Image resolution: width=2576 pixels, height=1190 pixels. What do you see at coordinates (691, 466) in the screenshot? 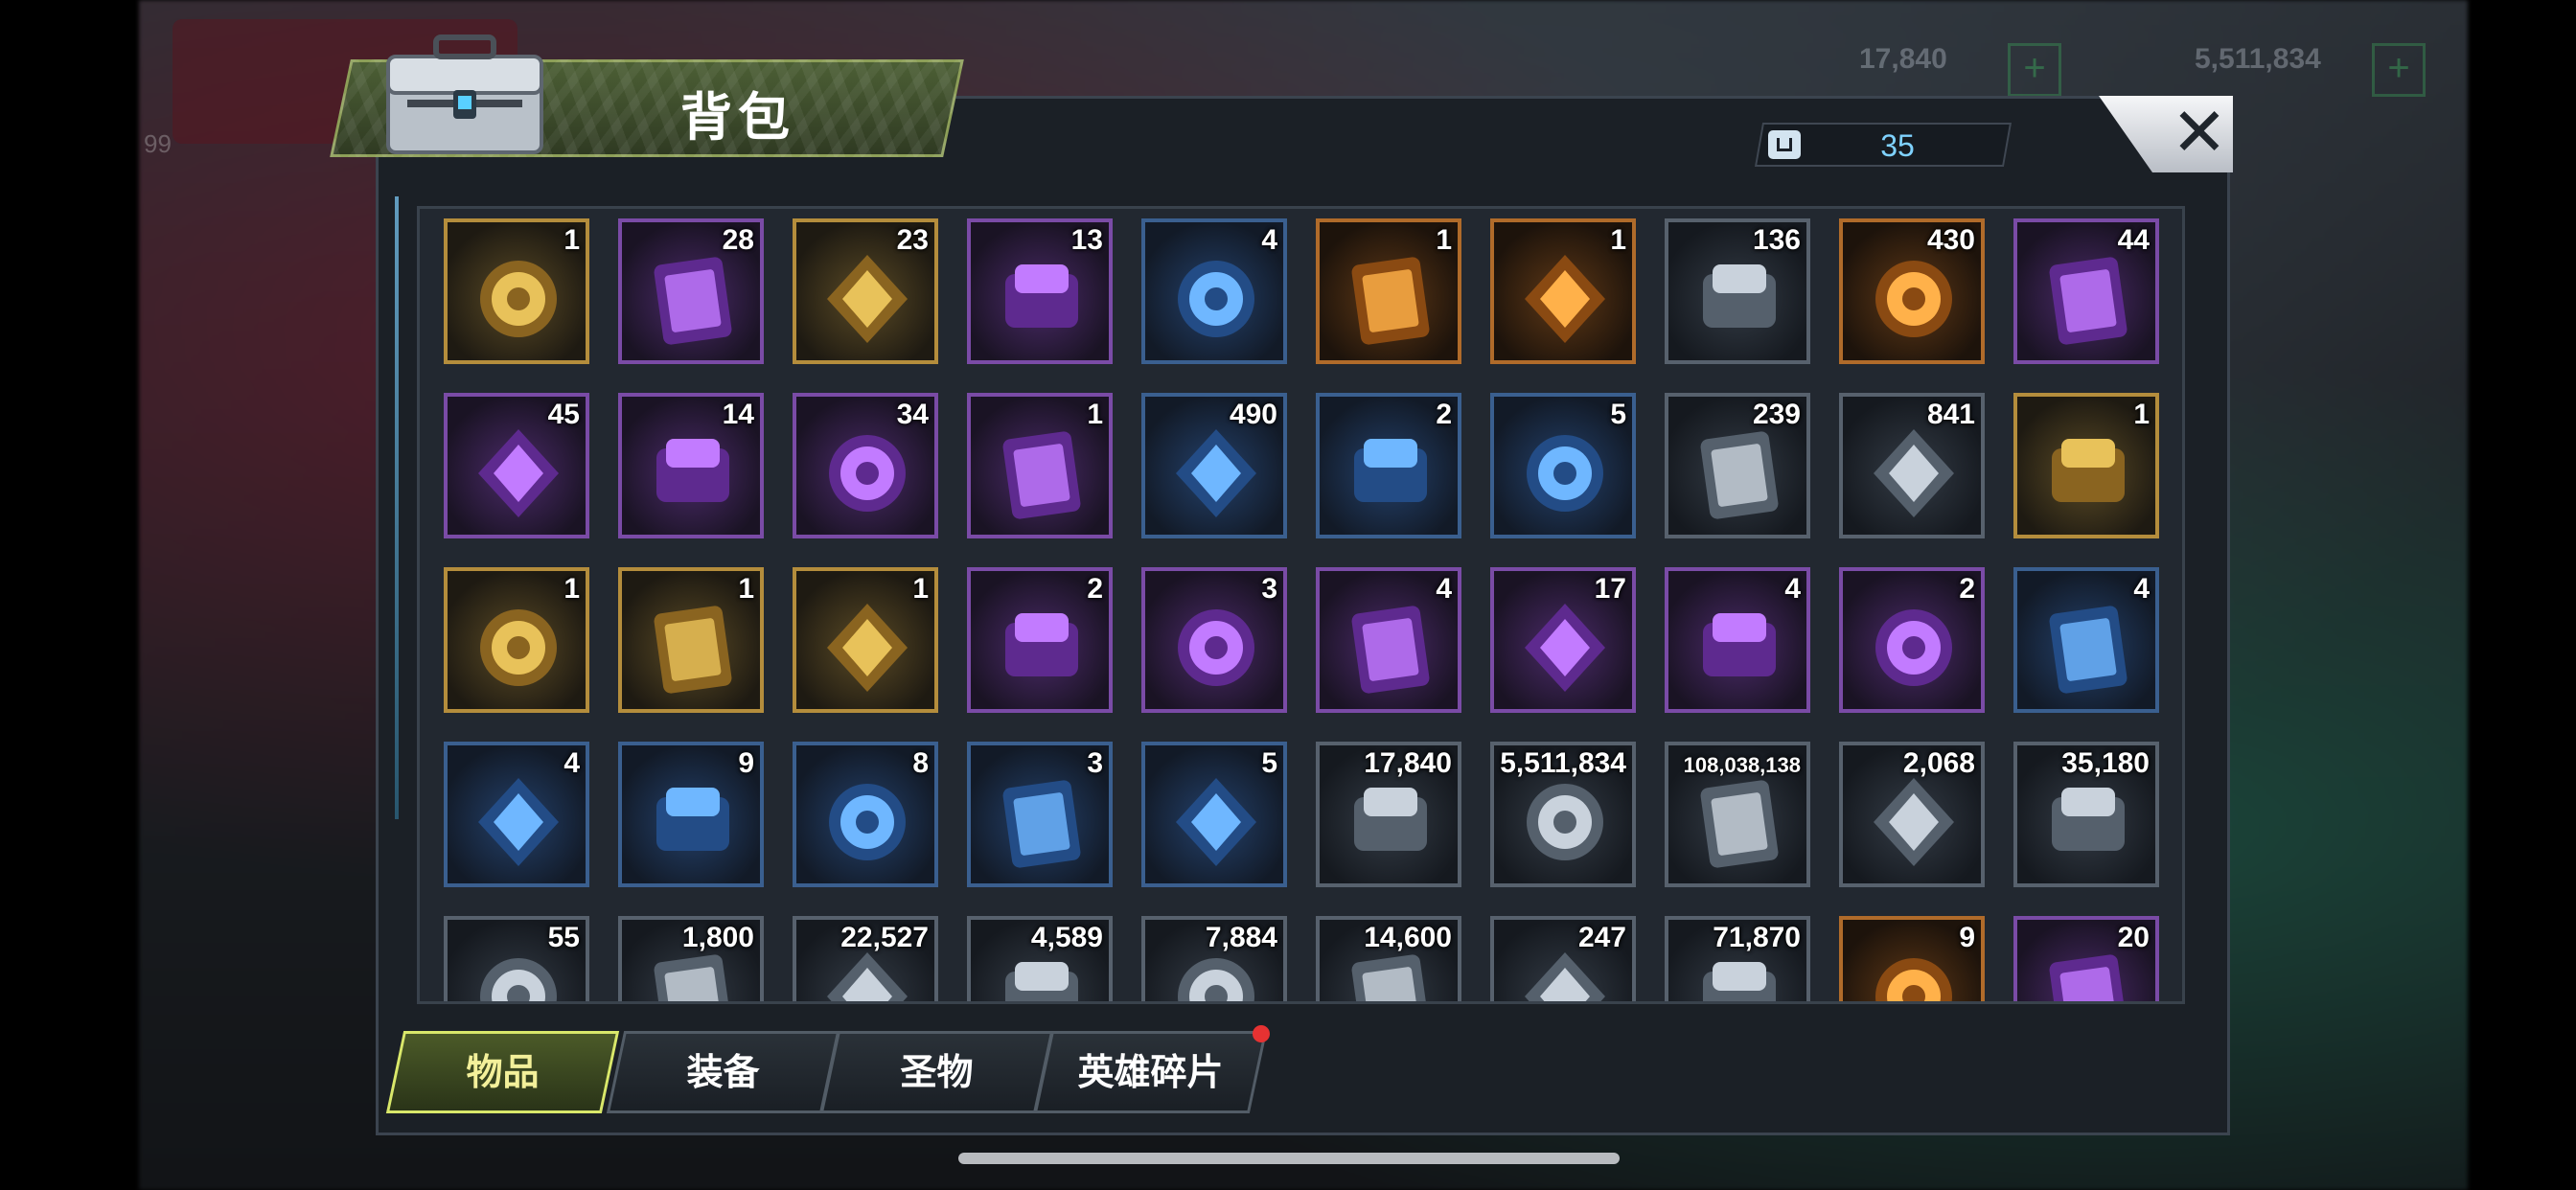
I see `item-slot: 14` at bounding box center [691, 466].